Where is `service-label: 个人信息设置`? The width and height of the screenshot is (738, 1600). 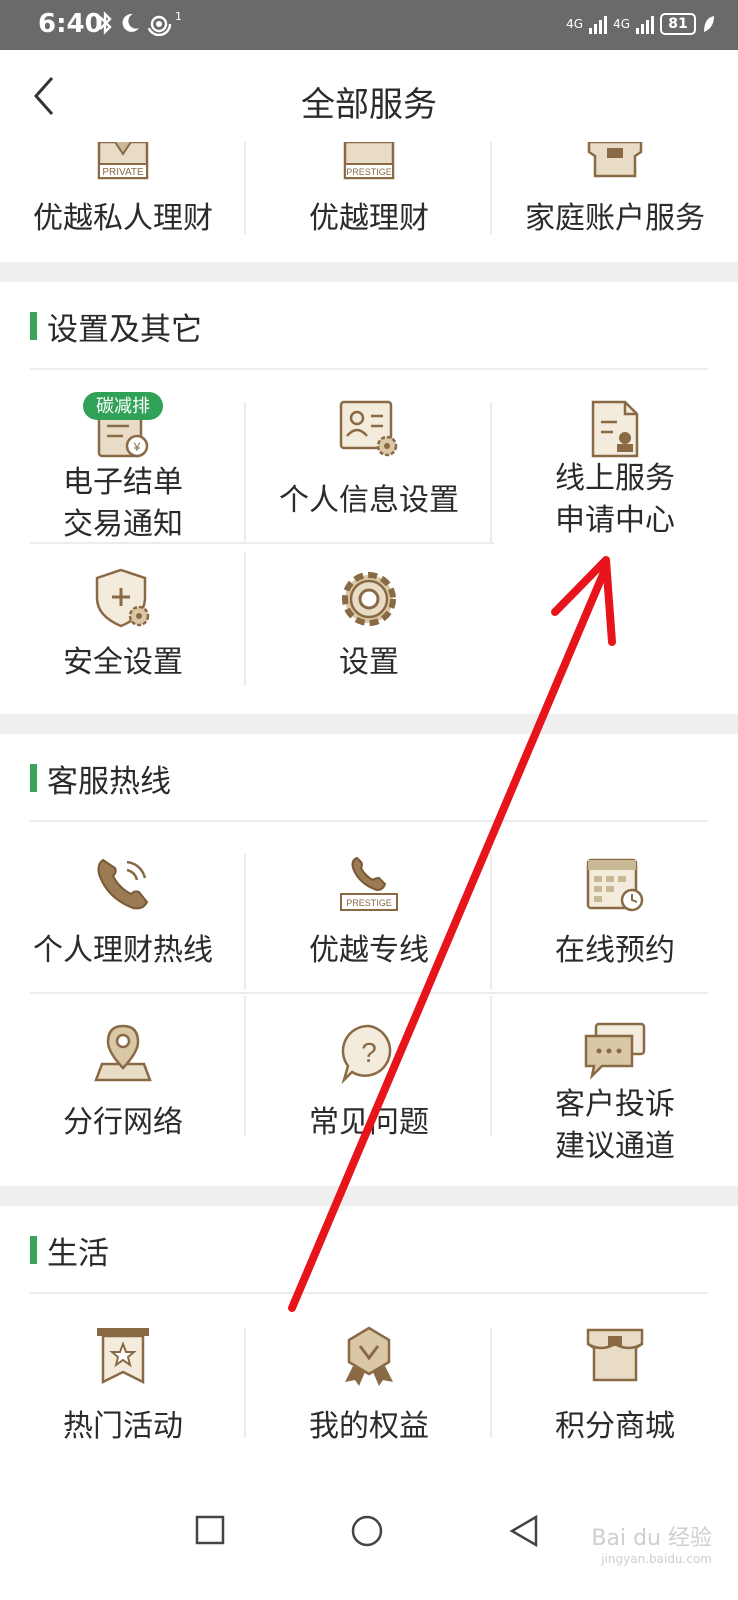 service-label: 个人信息设置 is located at coordinates (369, 500).